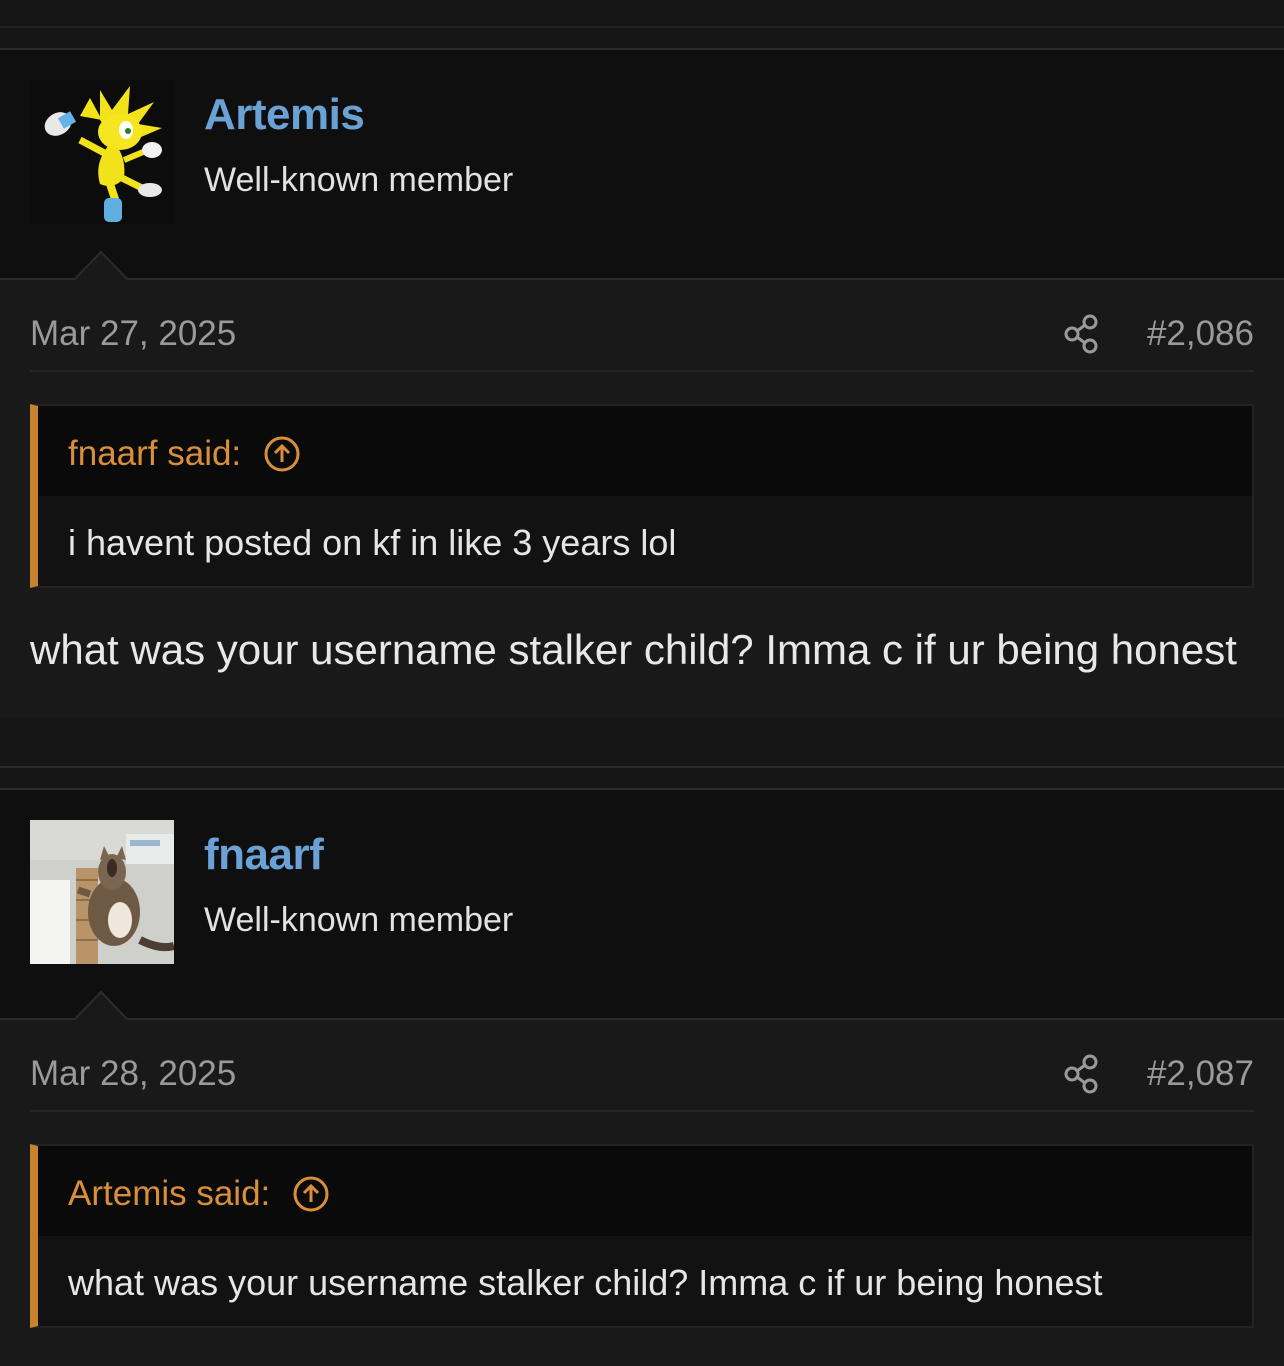  I want to click on post-meta: Mar 28, 2025 #2,087, so click(642, 1066).